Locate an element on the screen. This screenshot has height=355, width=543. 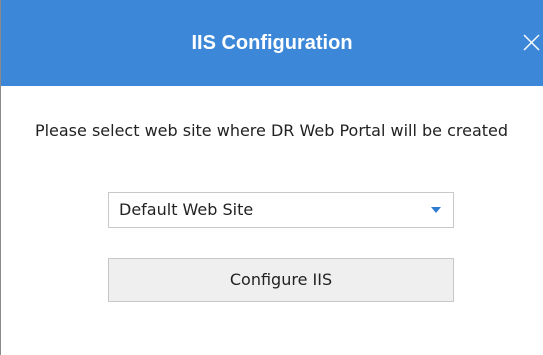
close-button is located at coordinates (529, 42).